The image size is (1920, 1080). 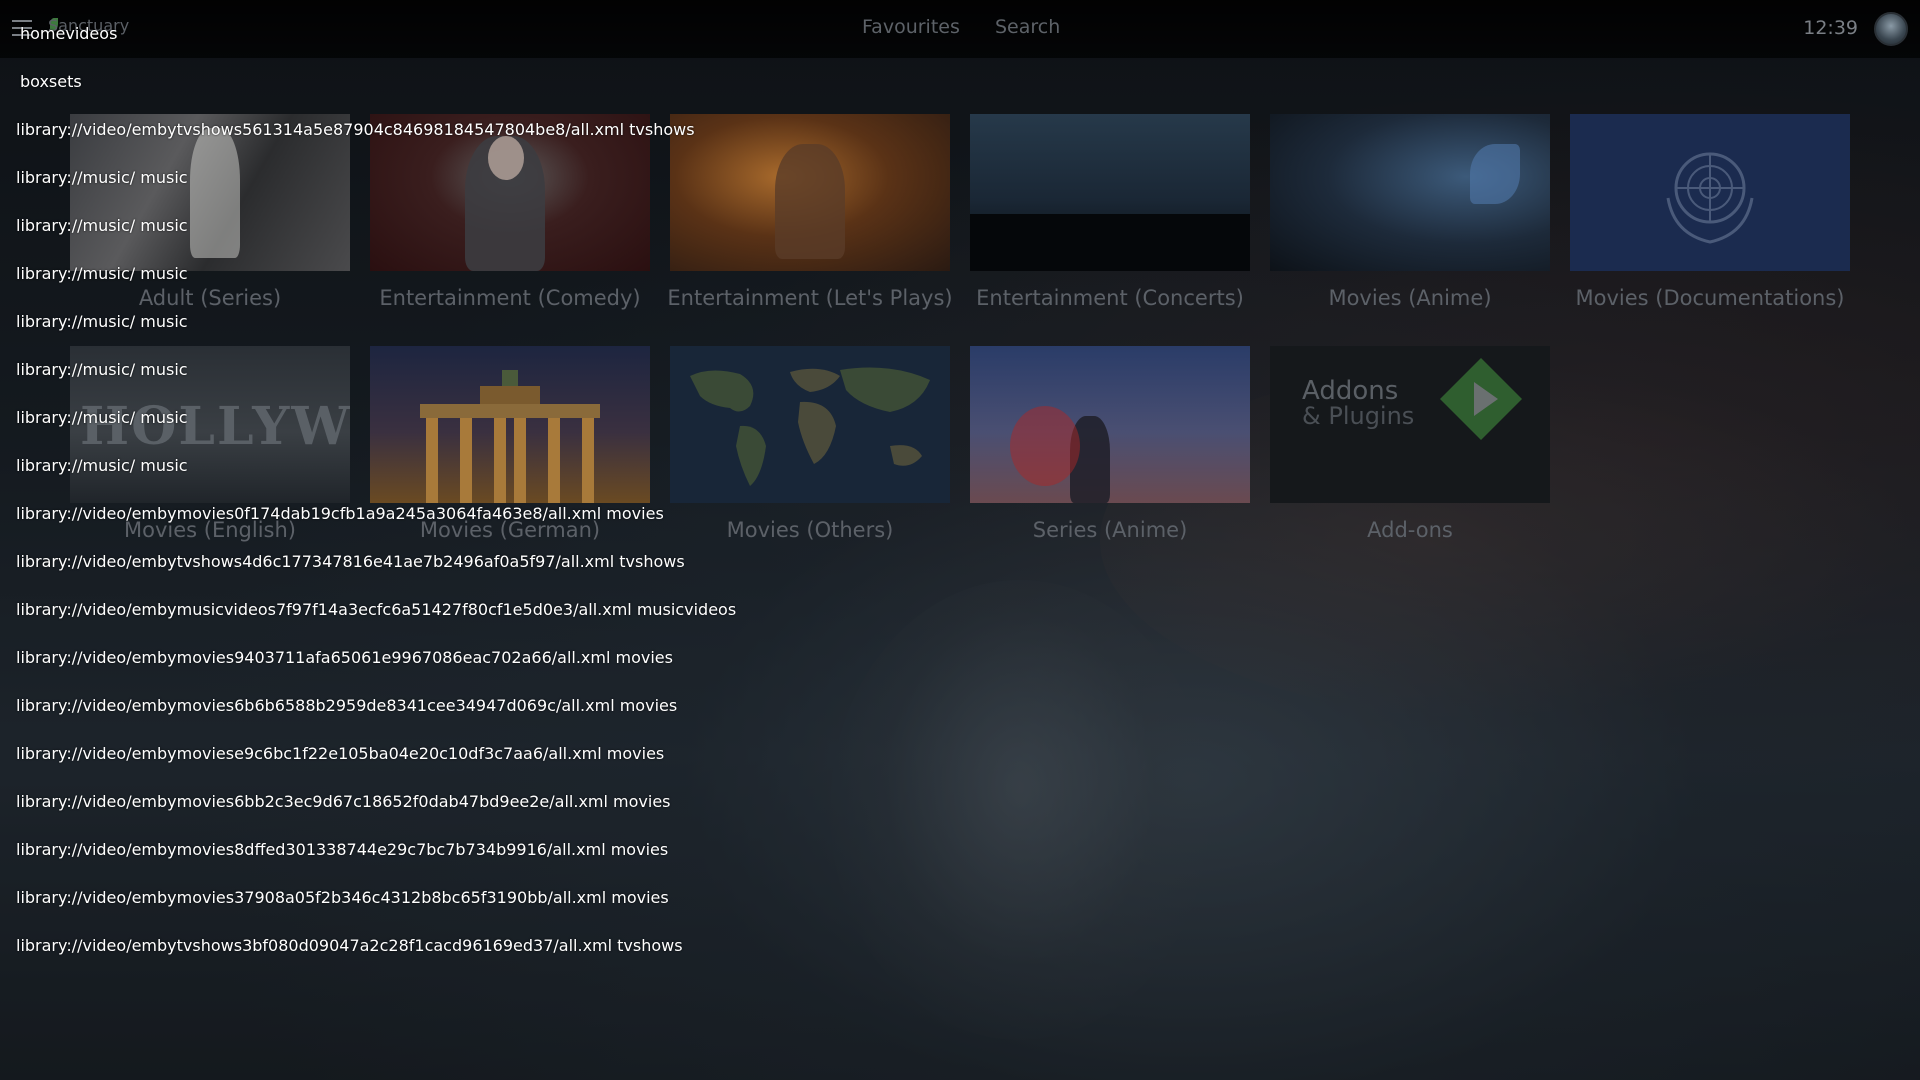 I want to click on tile-label-entertainment-comedy: Entertainment (Comedy), so click(x=510, y=298).